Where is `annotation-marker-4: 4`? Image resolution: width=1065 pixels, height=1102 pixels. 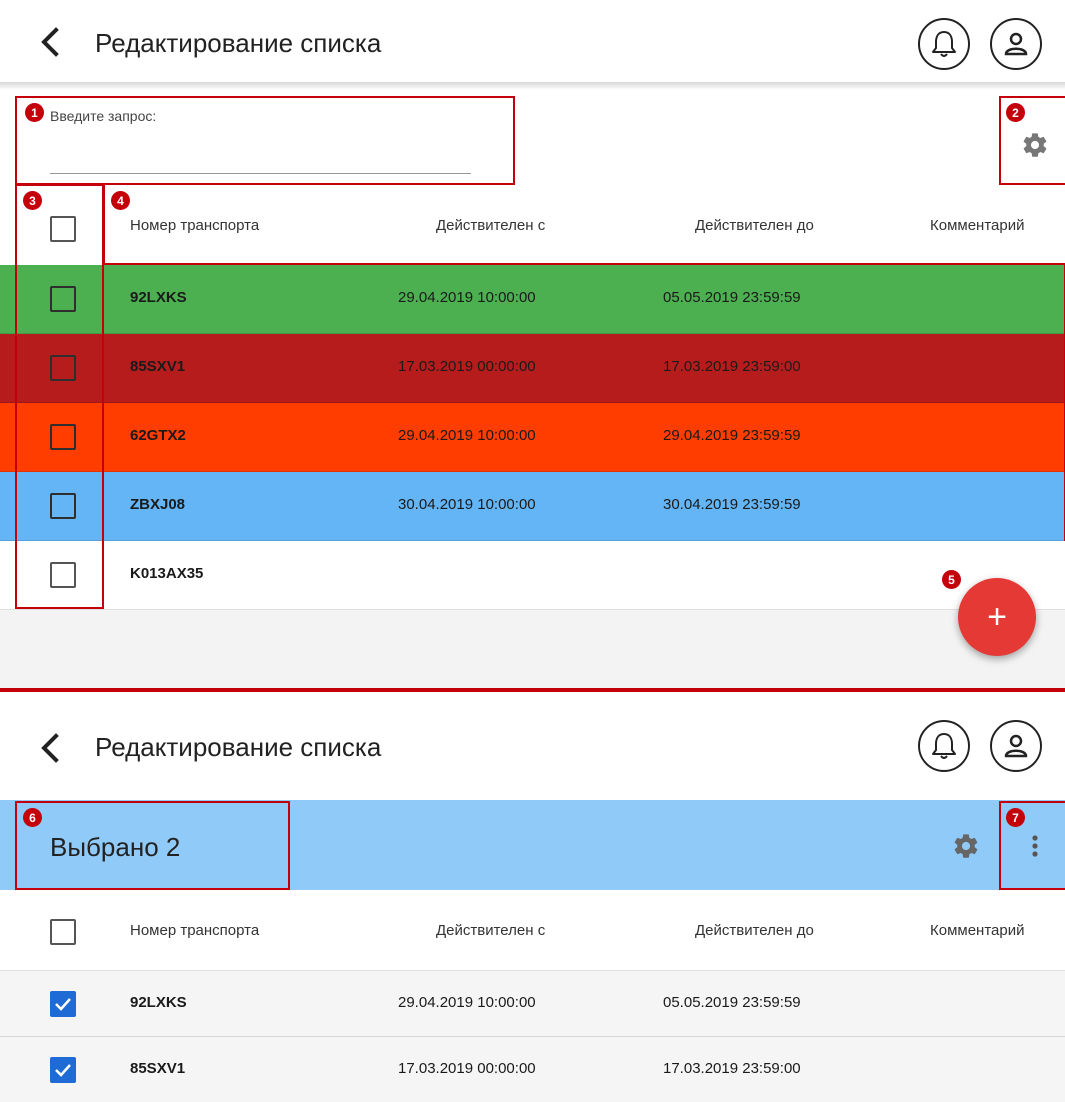 annotation-marker-4: 4 is located at coordinates (120, 200).